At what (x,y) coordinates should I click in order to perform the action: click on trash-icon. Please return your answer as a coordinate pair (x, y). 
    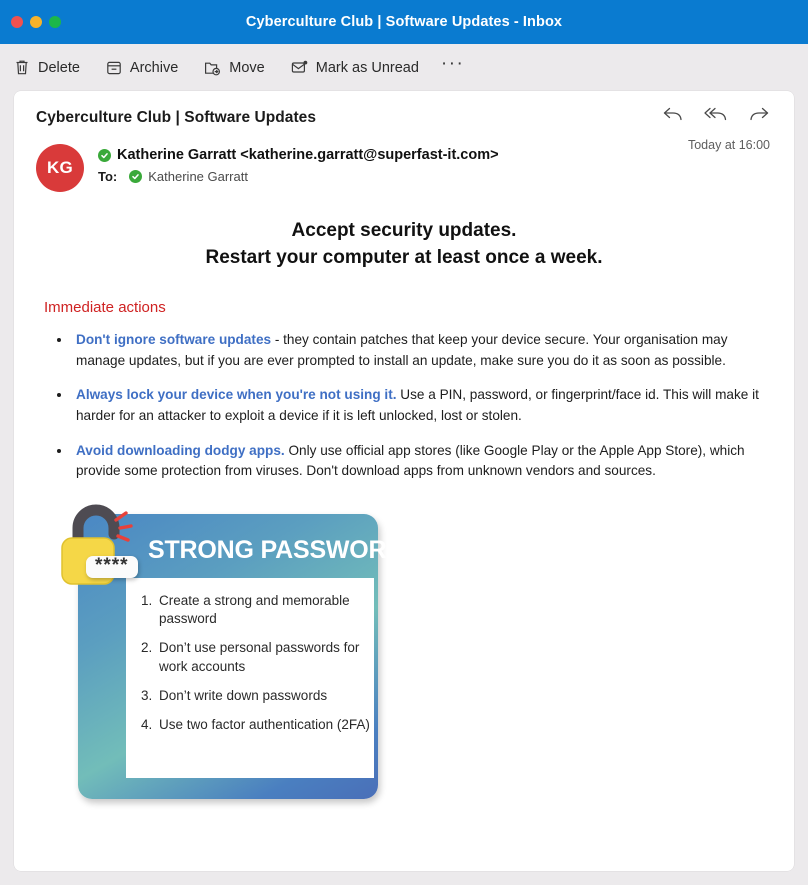
    Looking at the image, I should click on (22, 67).